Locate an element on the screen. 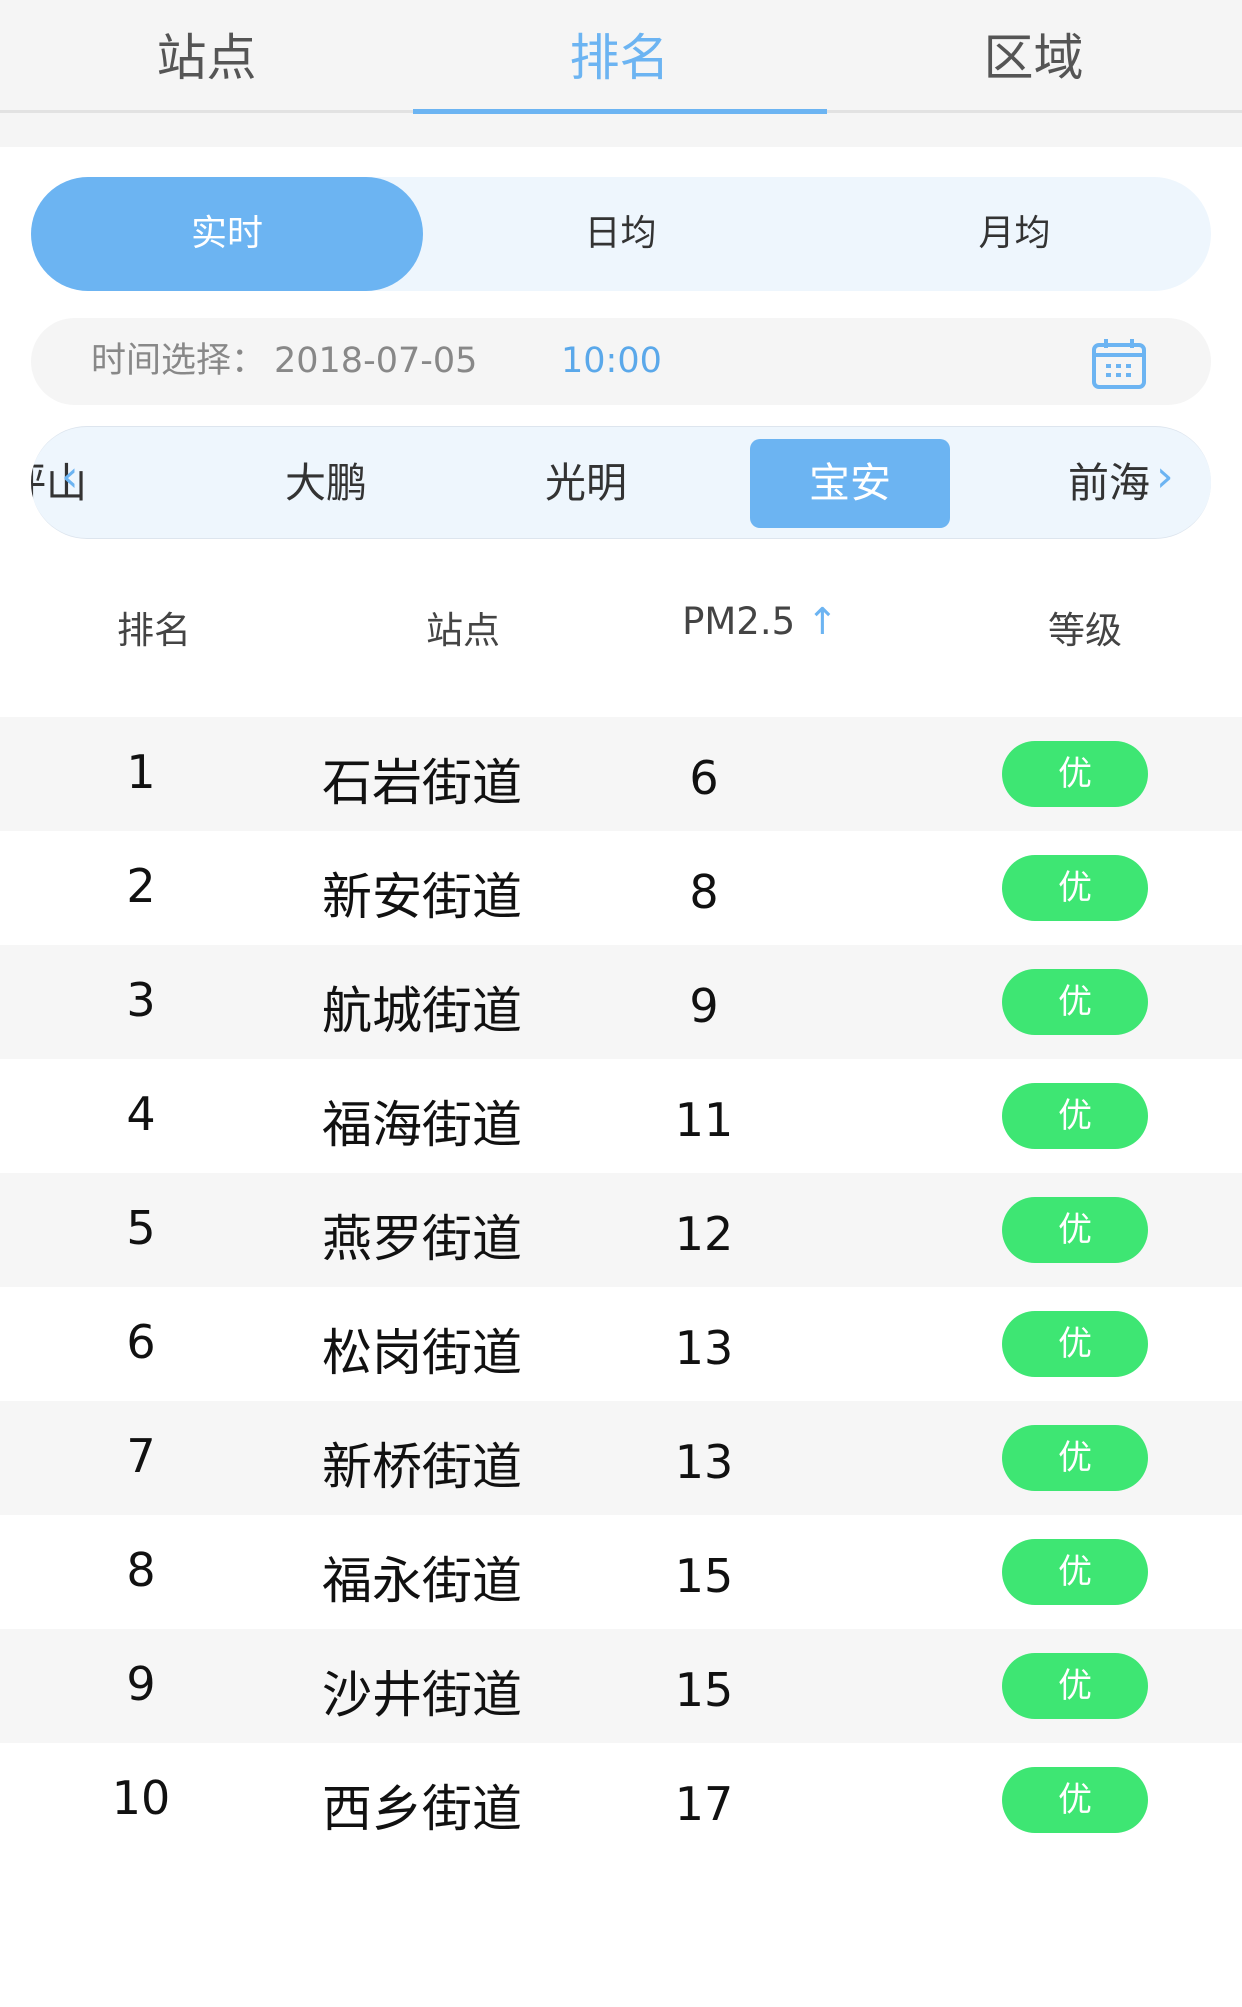  table-row: 10 西乡街道 17 优 is located at coordinates (621, 1800).